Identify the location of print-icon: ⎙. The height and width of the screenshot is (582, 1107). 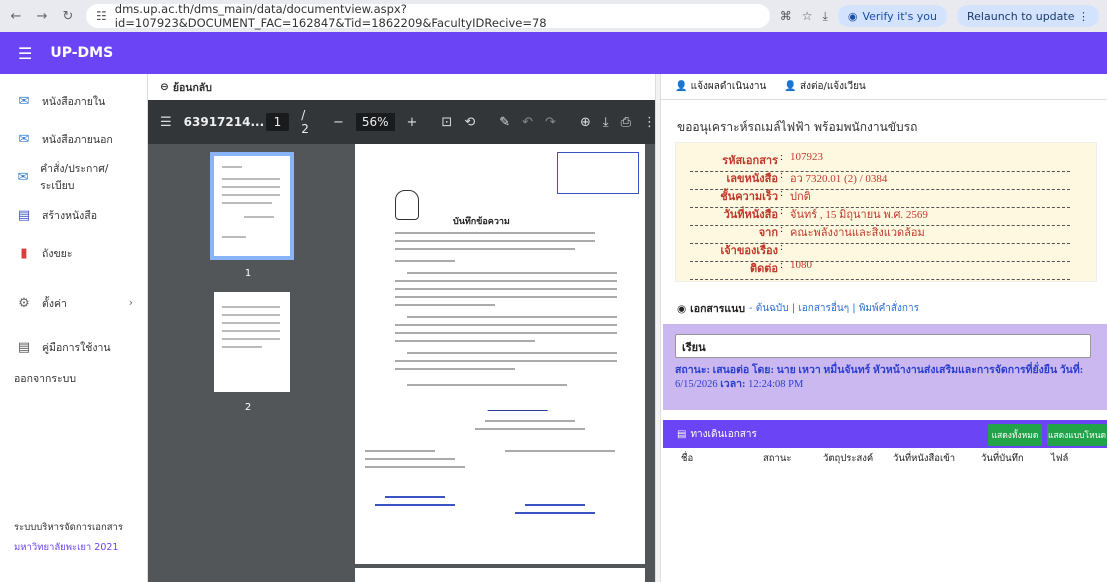
(626, 122).